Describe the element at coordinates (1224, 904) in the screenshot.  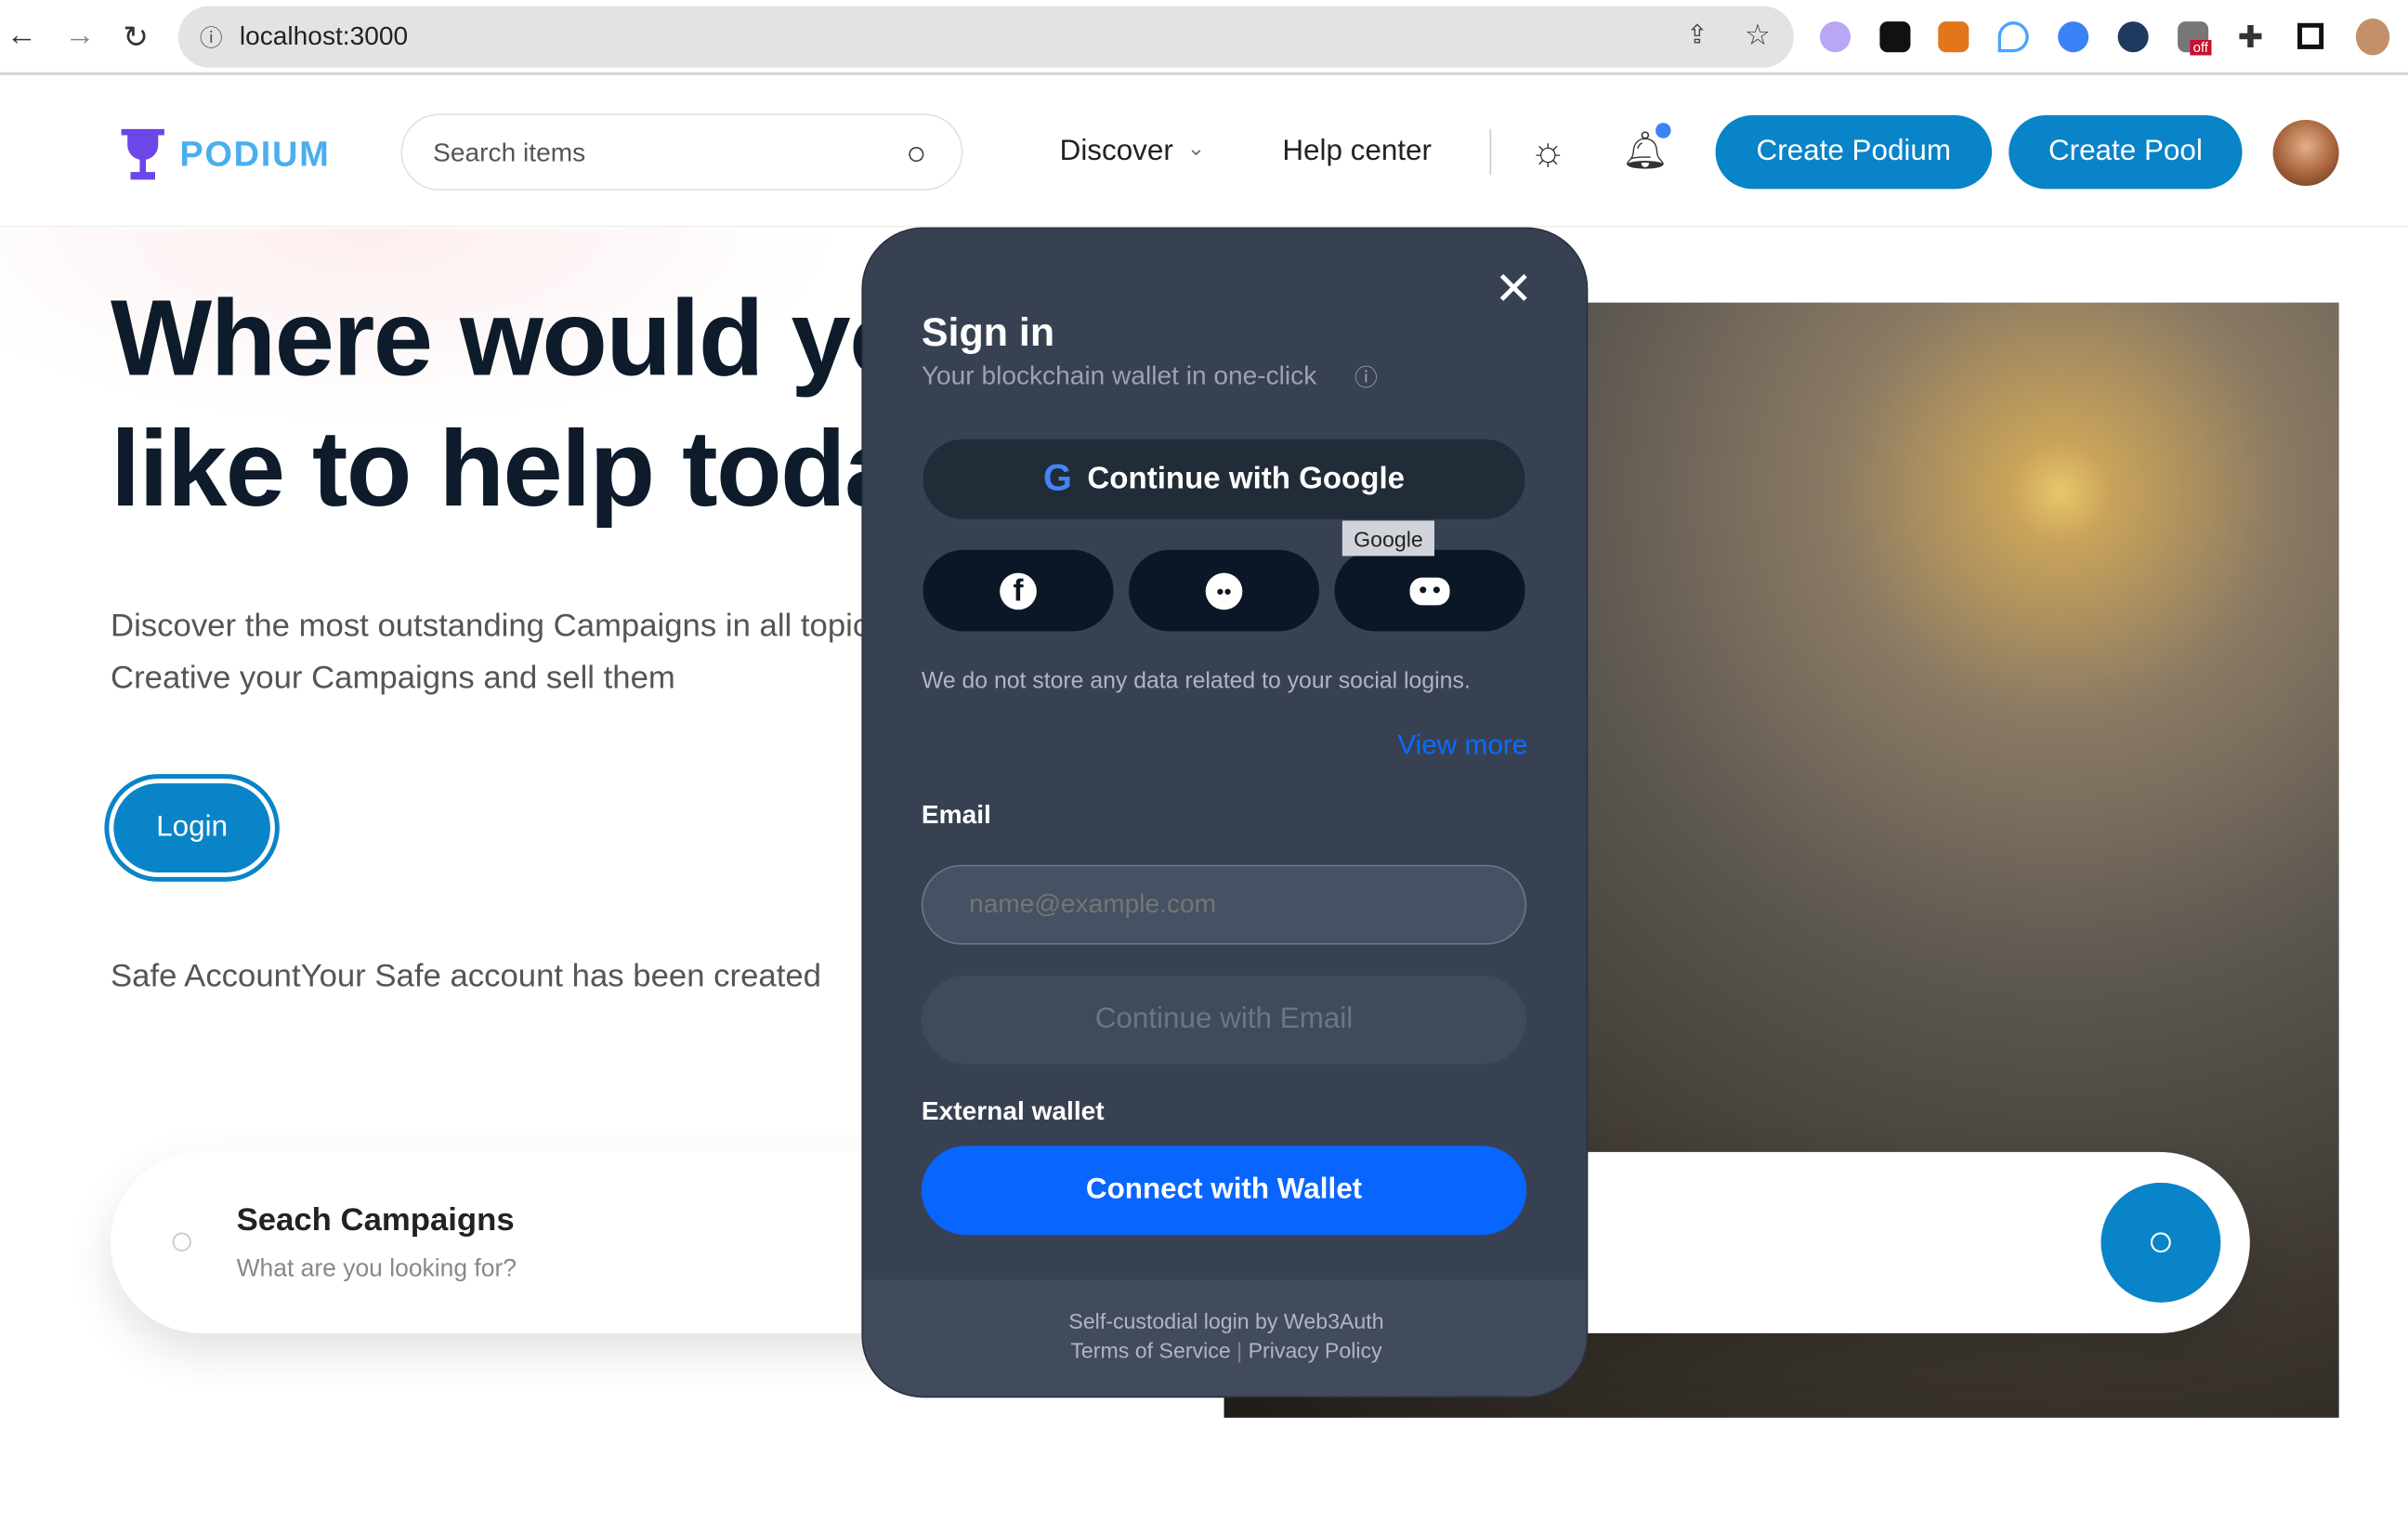
I see `email-input` at that location.